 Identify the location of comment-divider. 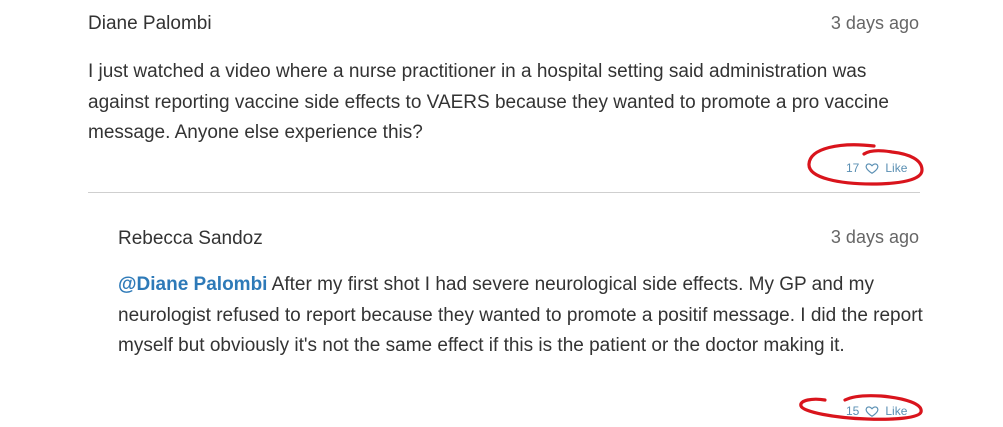
(504, 192).